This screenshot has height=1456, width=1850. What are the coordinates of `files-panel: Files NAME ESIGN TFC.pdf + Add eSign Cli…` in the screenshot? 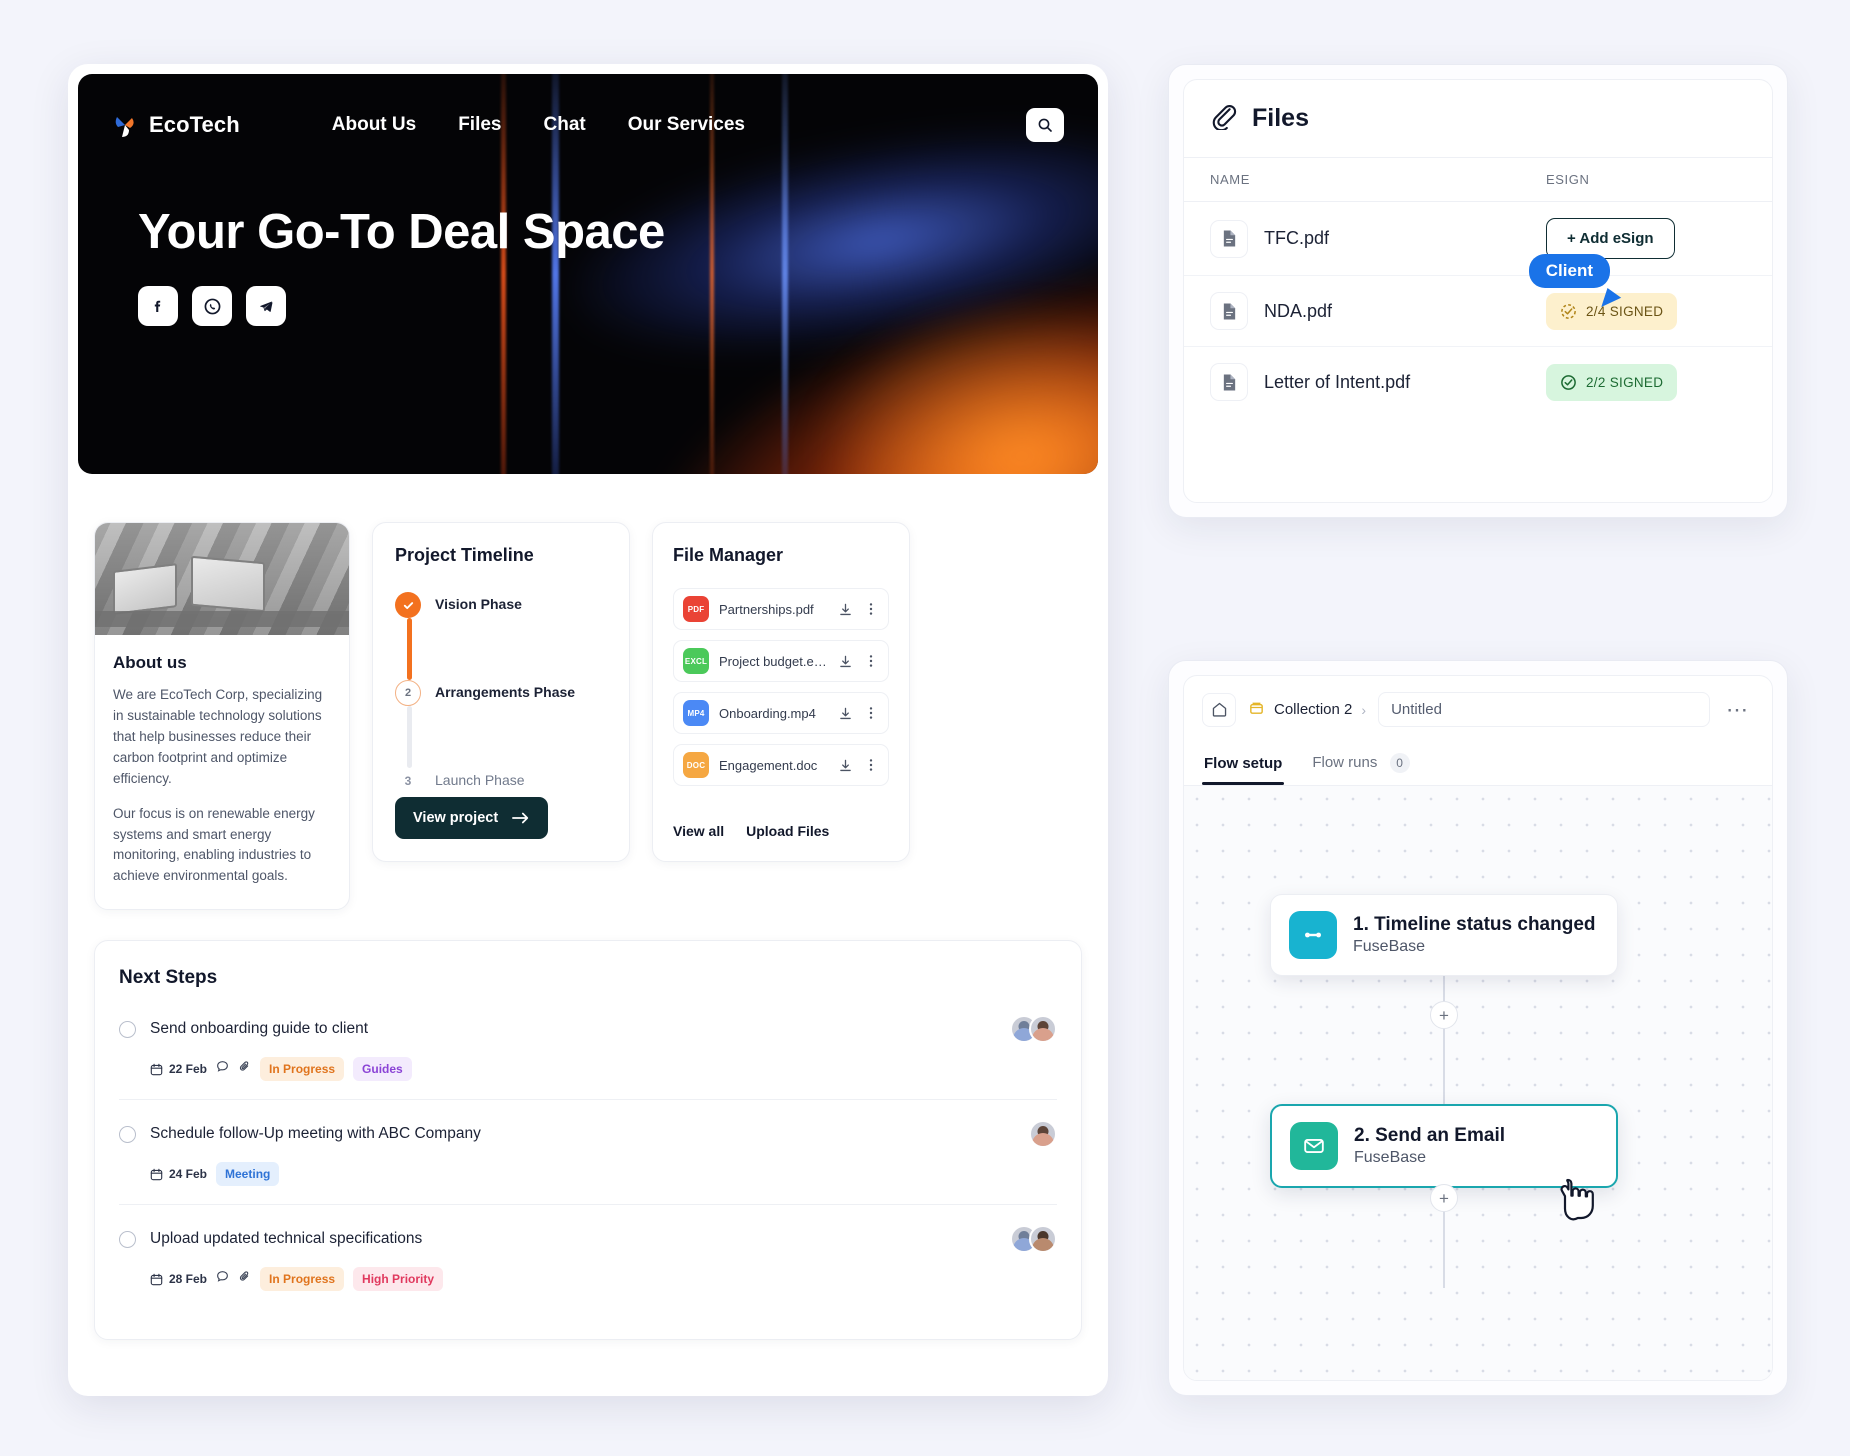 It's located at (1478, 291).